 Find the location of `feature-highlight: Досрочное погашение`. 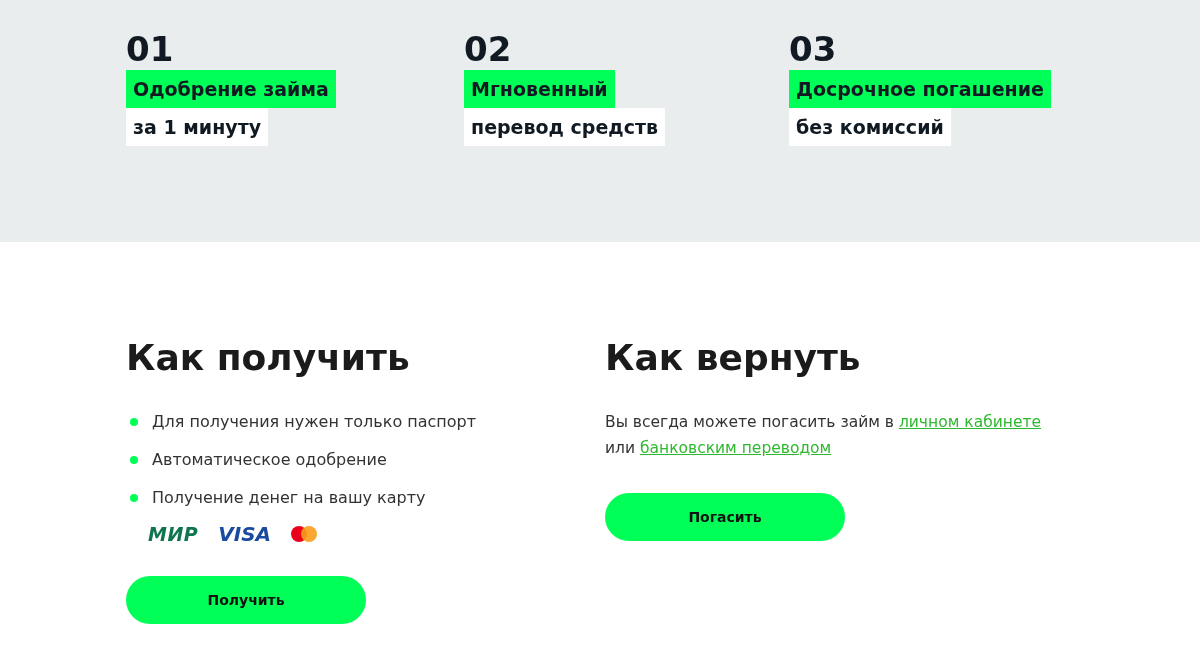

feature-highlight: Досрочное погашение is located at coordinates (920, 89).